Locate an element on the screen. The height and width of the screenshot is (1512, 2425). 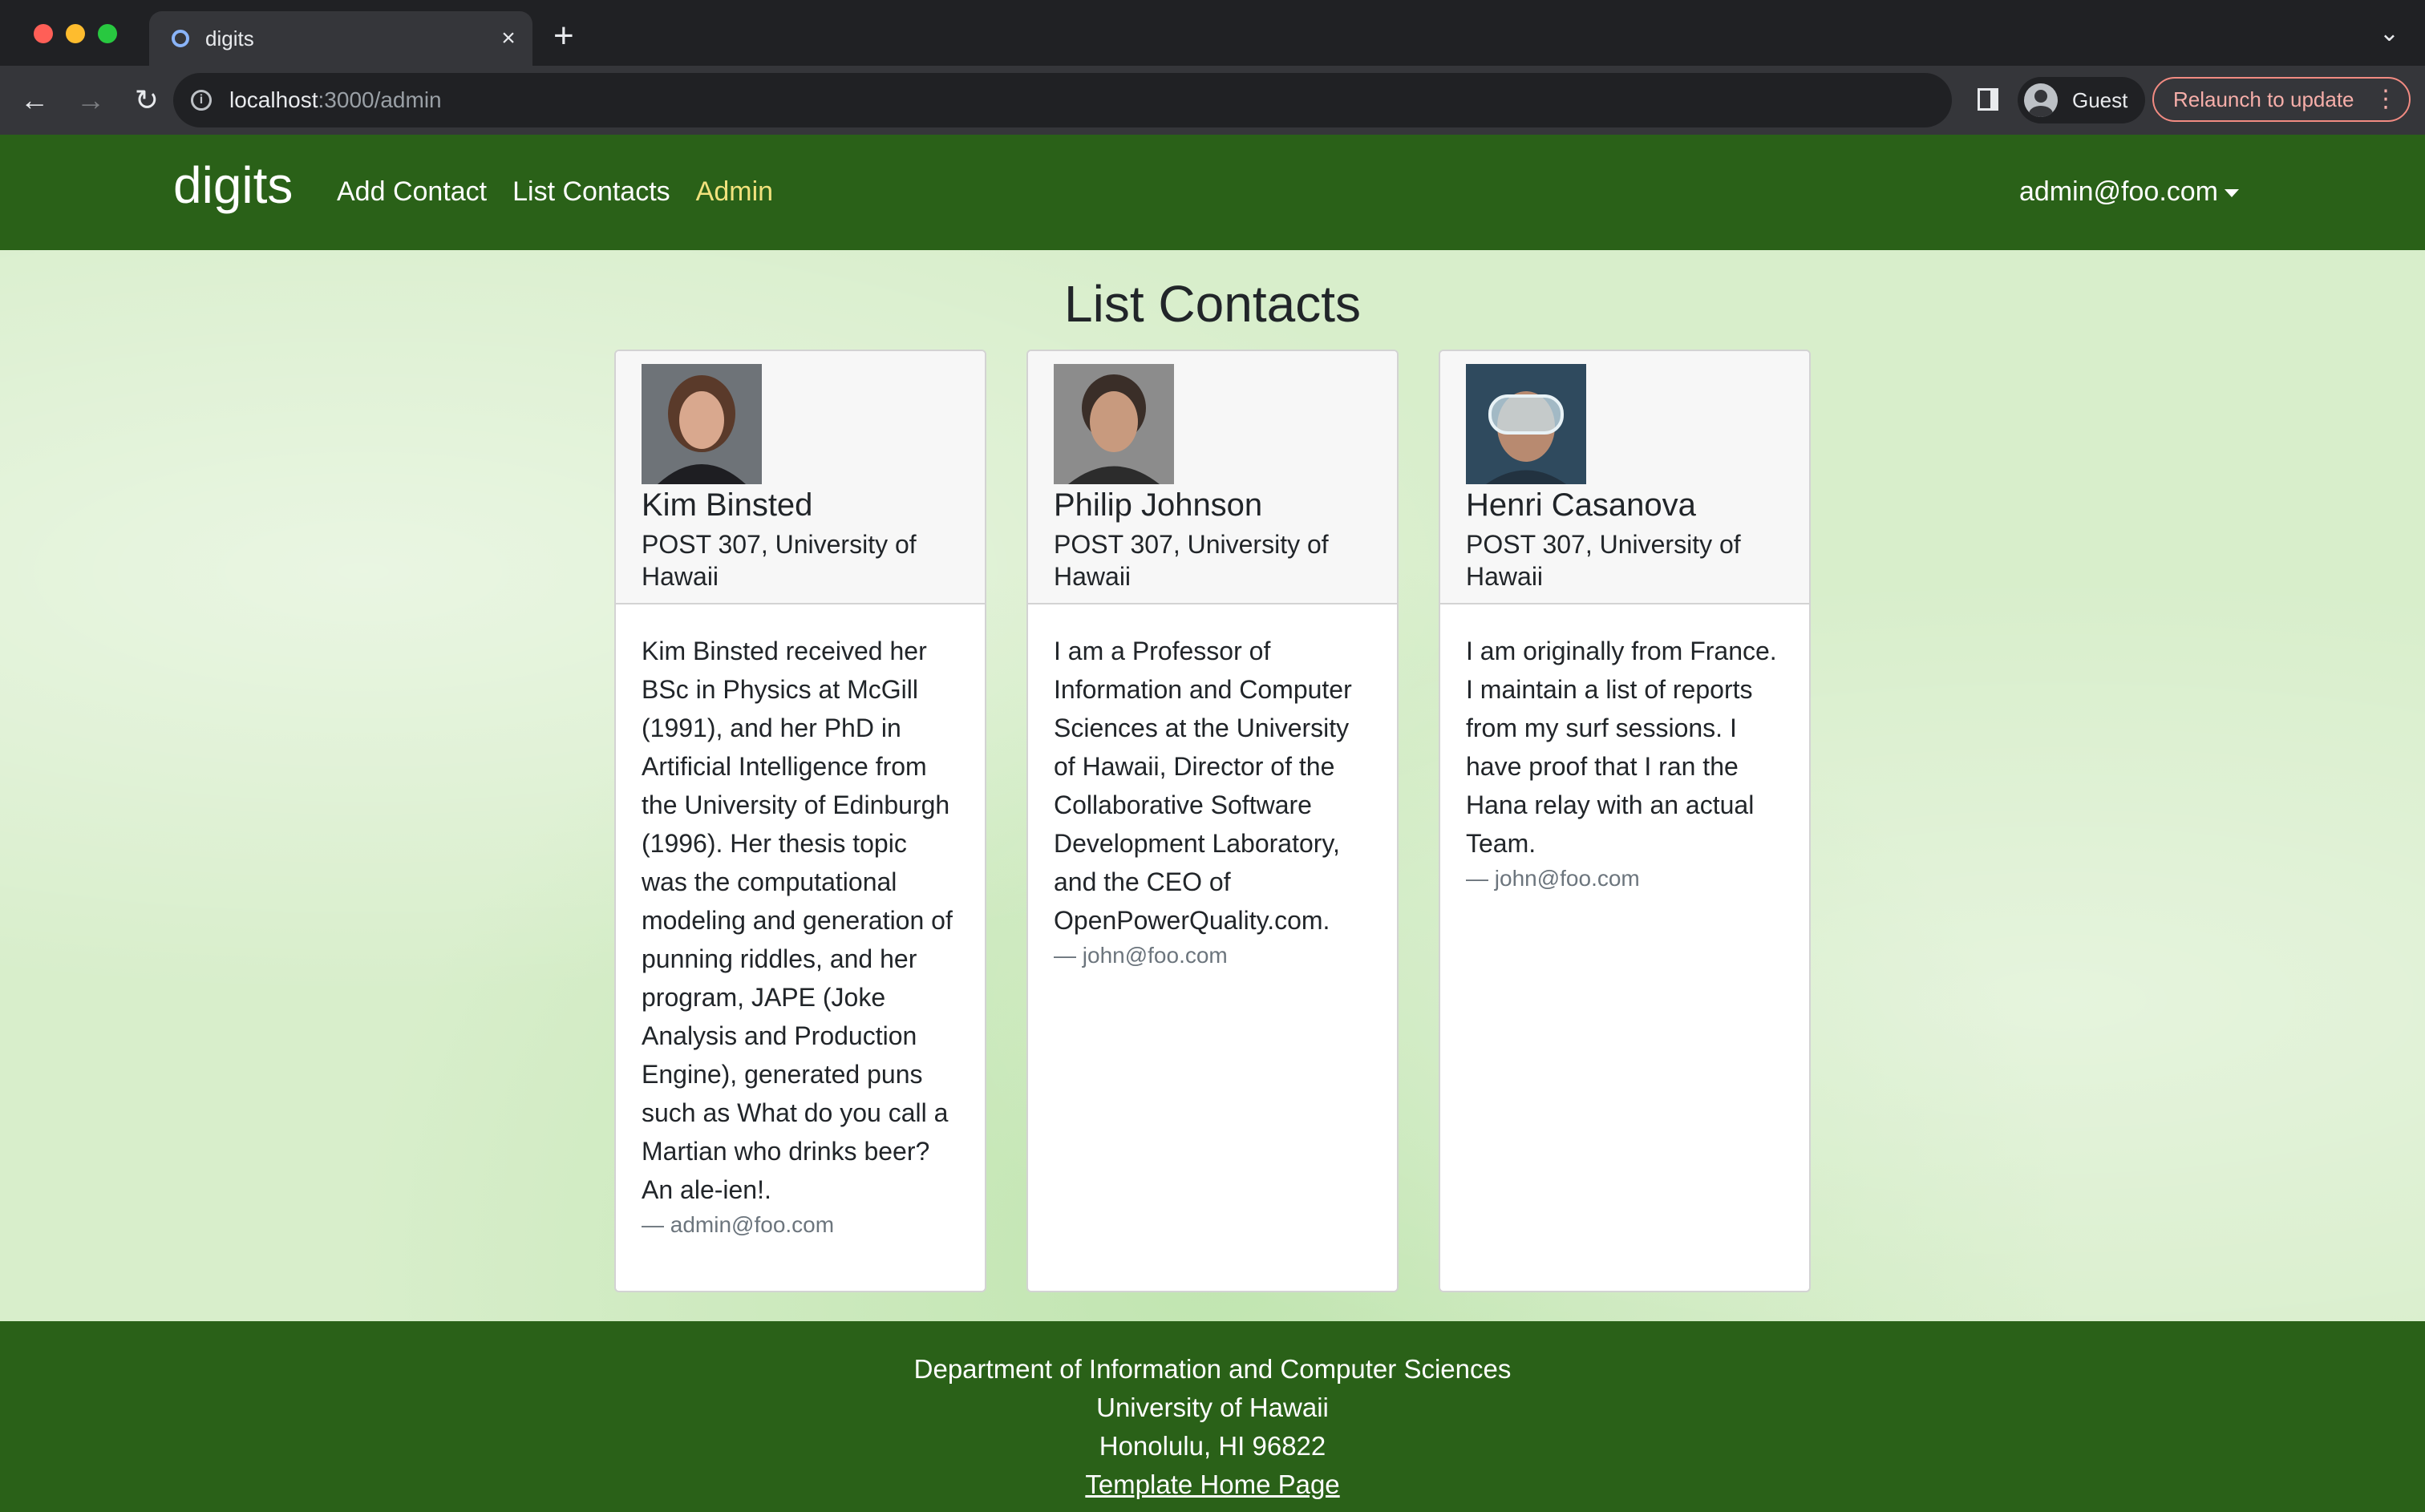
browser-tab-strip: digits × + ⌄ is located at coordinates (1212, 33).